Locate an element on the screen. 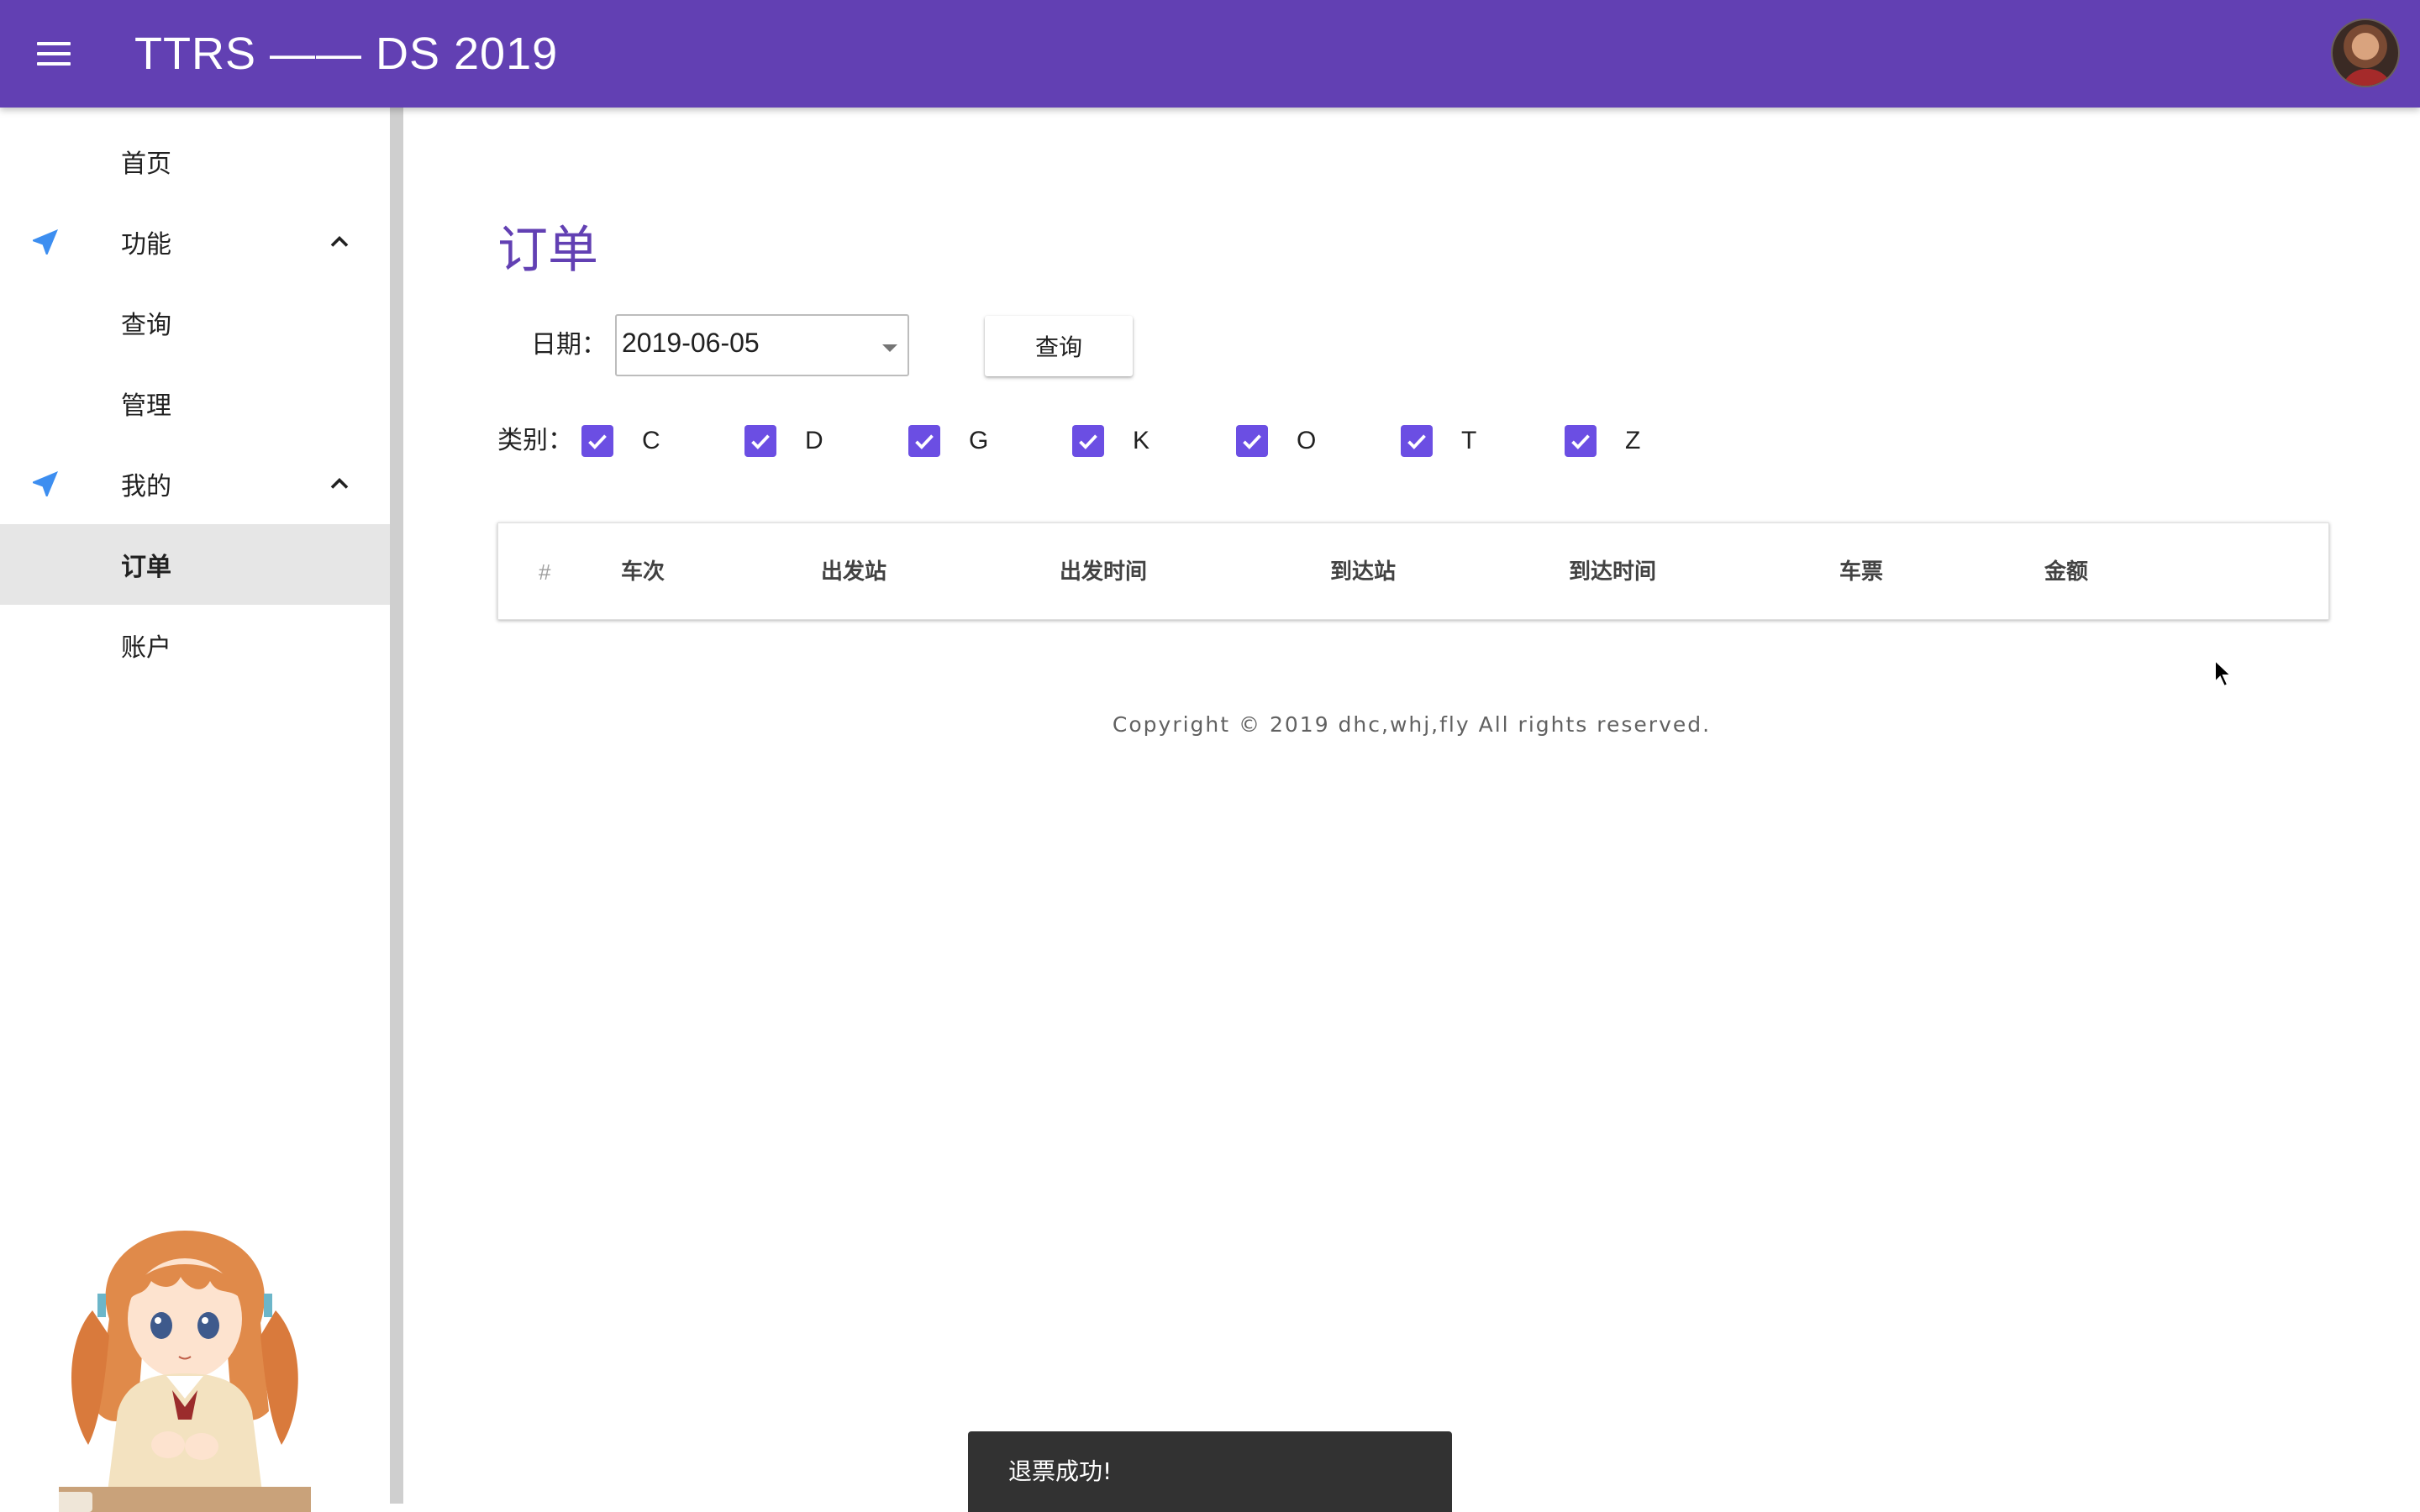 The height and width of the screenshot is (1512, 2420). snackbar-message: 退票成功! is located at coordinates (1060, 1471).